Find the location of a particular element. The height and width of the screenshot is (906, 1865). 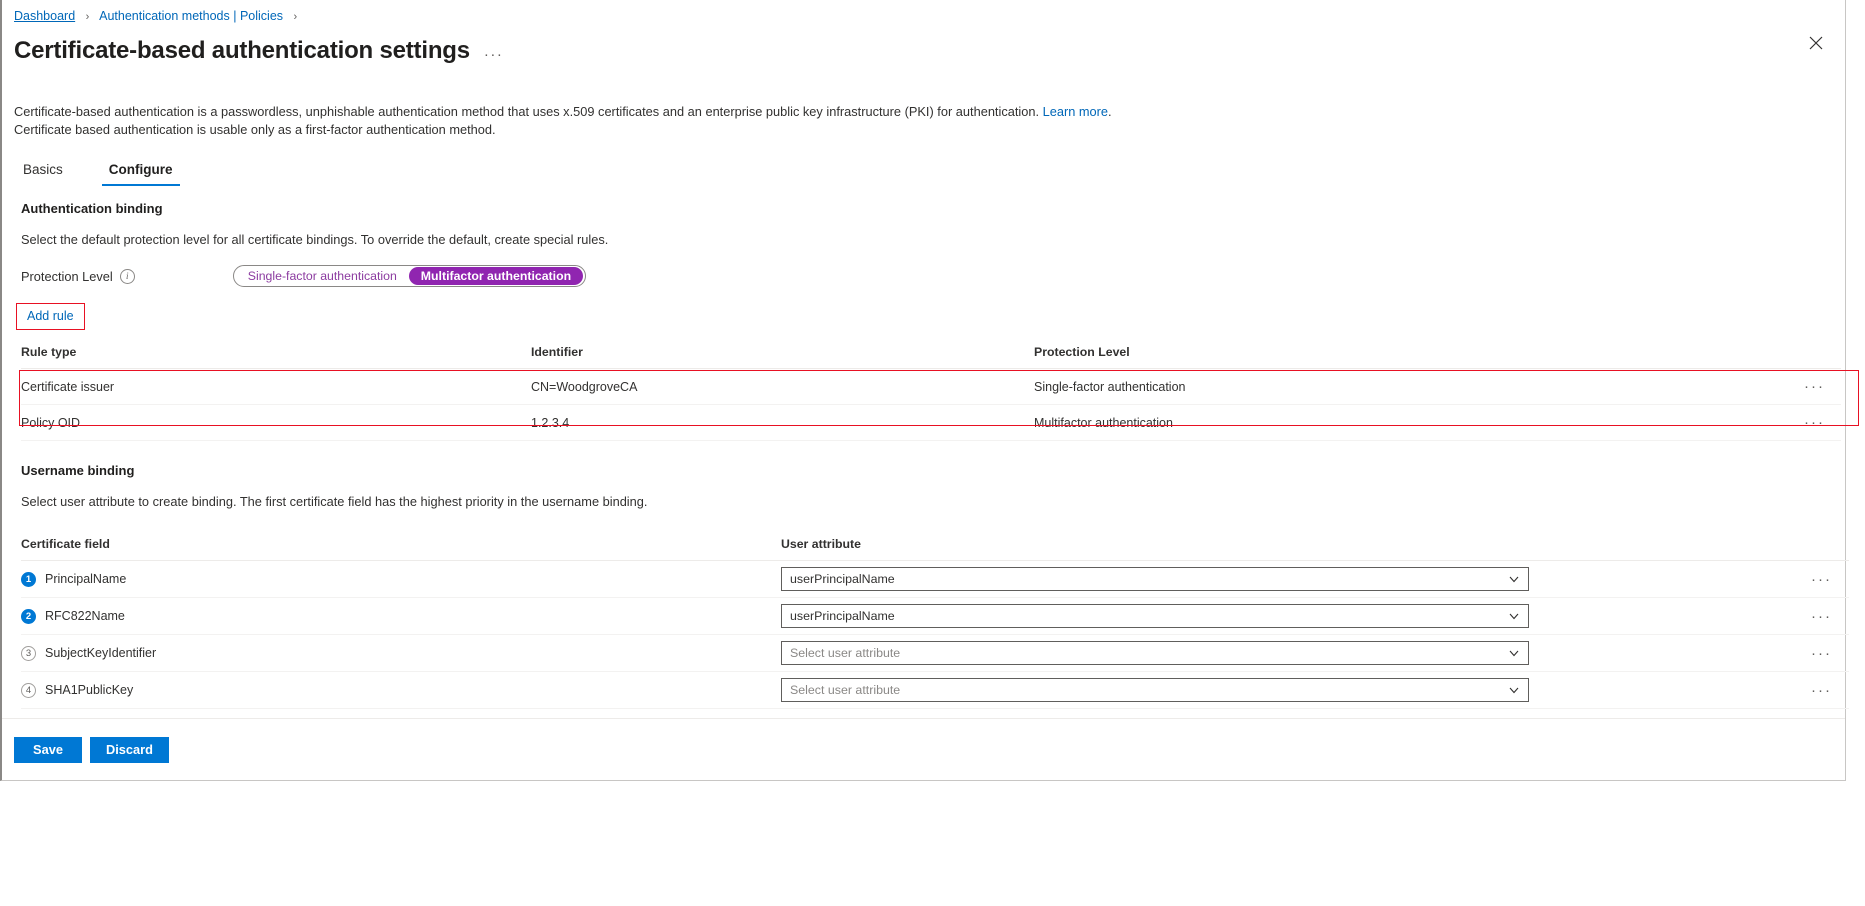

breadcrumb-item-dashboard: Dashboard is located at coordinates (44, 16).